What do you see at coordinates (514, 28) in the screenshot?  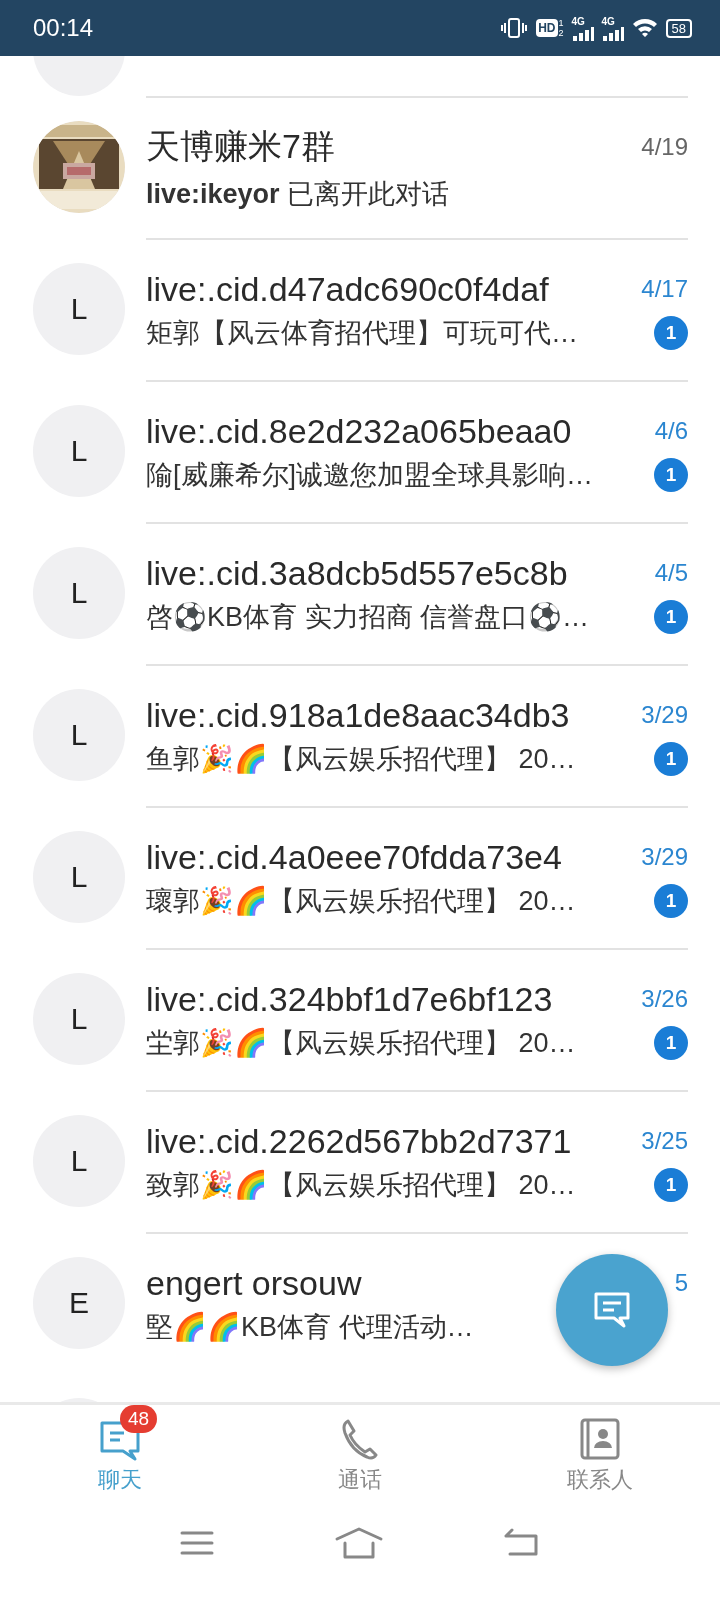 I see `vibrate-icon` at bounding box center [514, 28].